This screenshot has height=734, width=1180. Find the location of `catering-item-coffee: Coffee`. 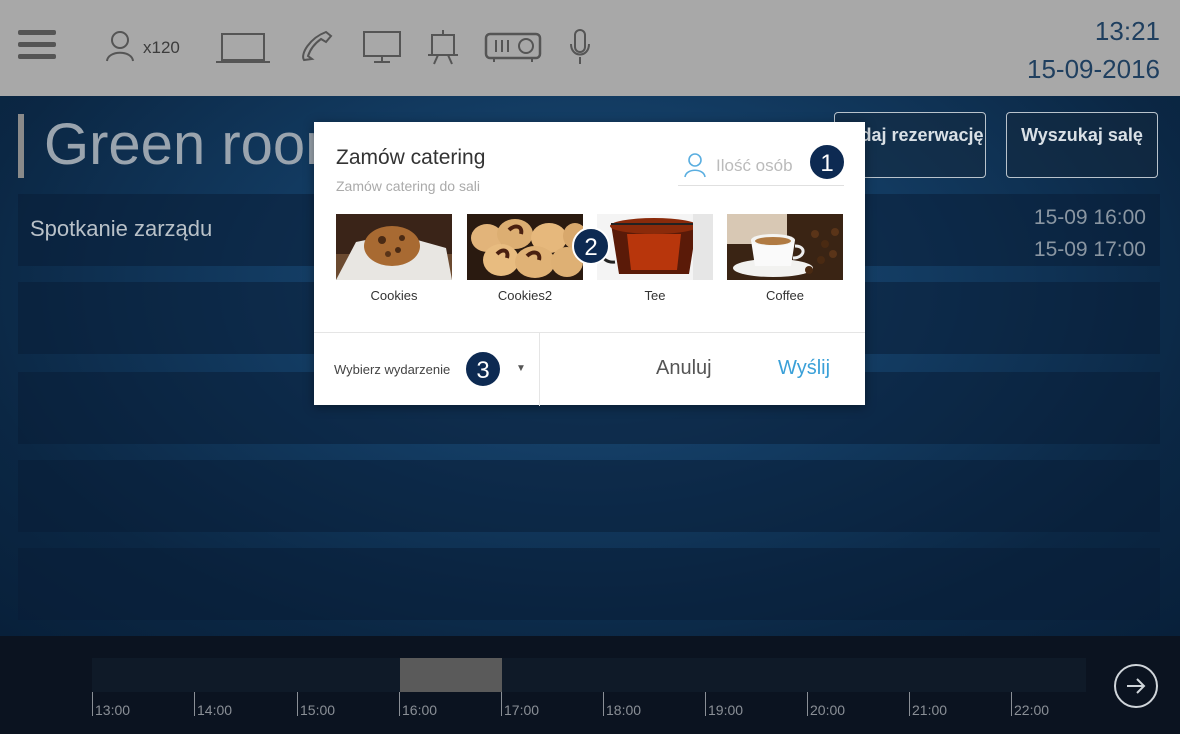

catering-item-coffee: Coffee is located at coordinates (785, 258).